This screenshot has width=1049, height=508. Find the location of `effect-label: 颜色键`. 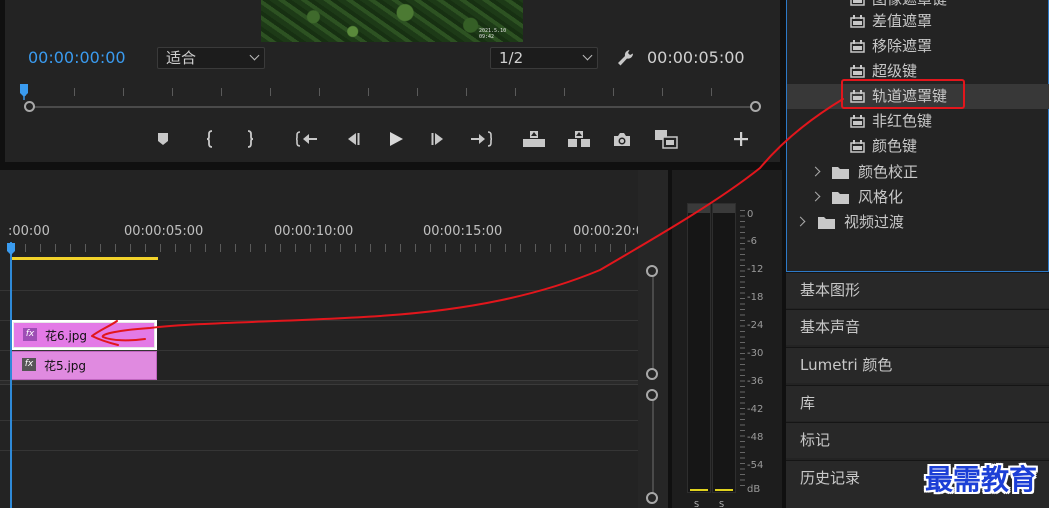

effect-label: 颜色键 is located at coordinates (895, 146).